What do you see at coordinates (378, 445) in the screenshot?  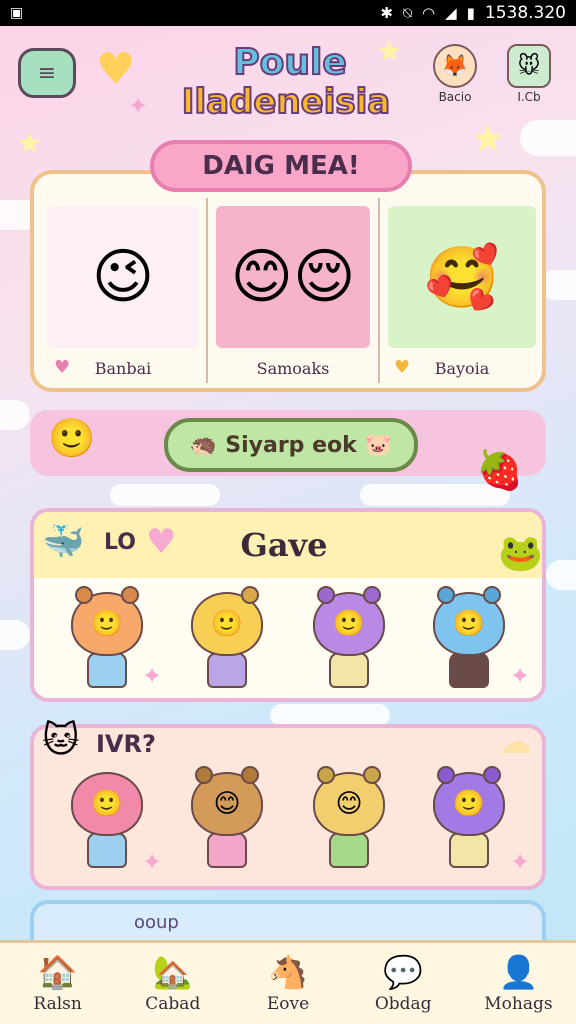 I see `pig-icon: 🐷` at bounding box center [378, 445].